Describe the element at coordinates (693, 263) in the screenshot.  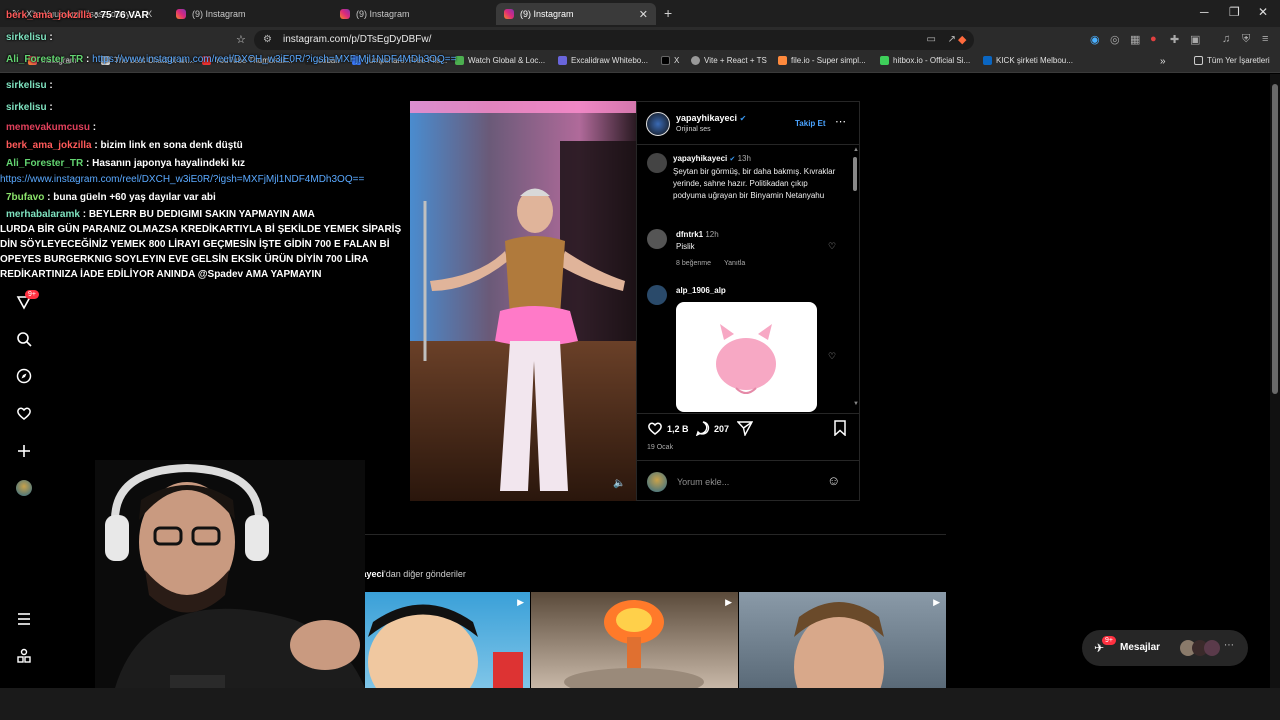
I see `comment-likes: 8 beğenme` at that location.